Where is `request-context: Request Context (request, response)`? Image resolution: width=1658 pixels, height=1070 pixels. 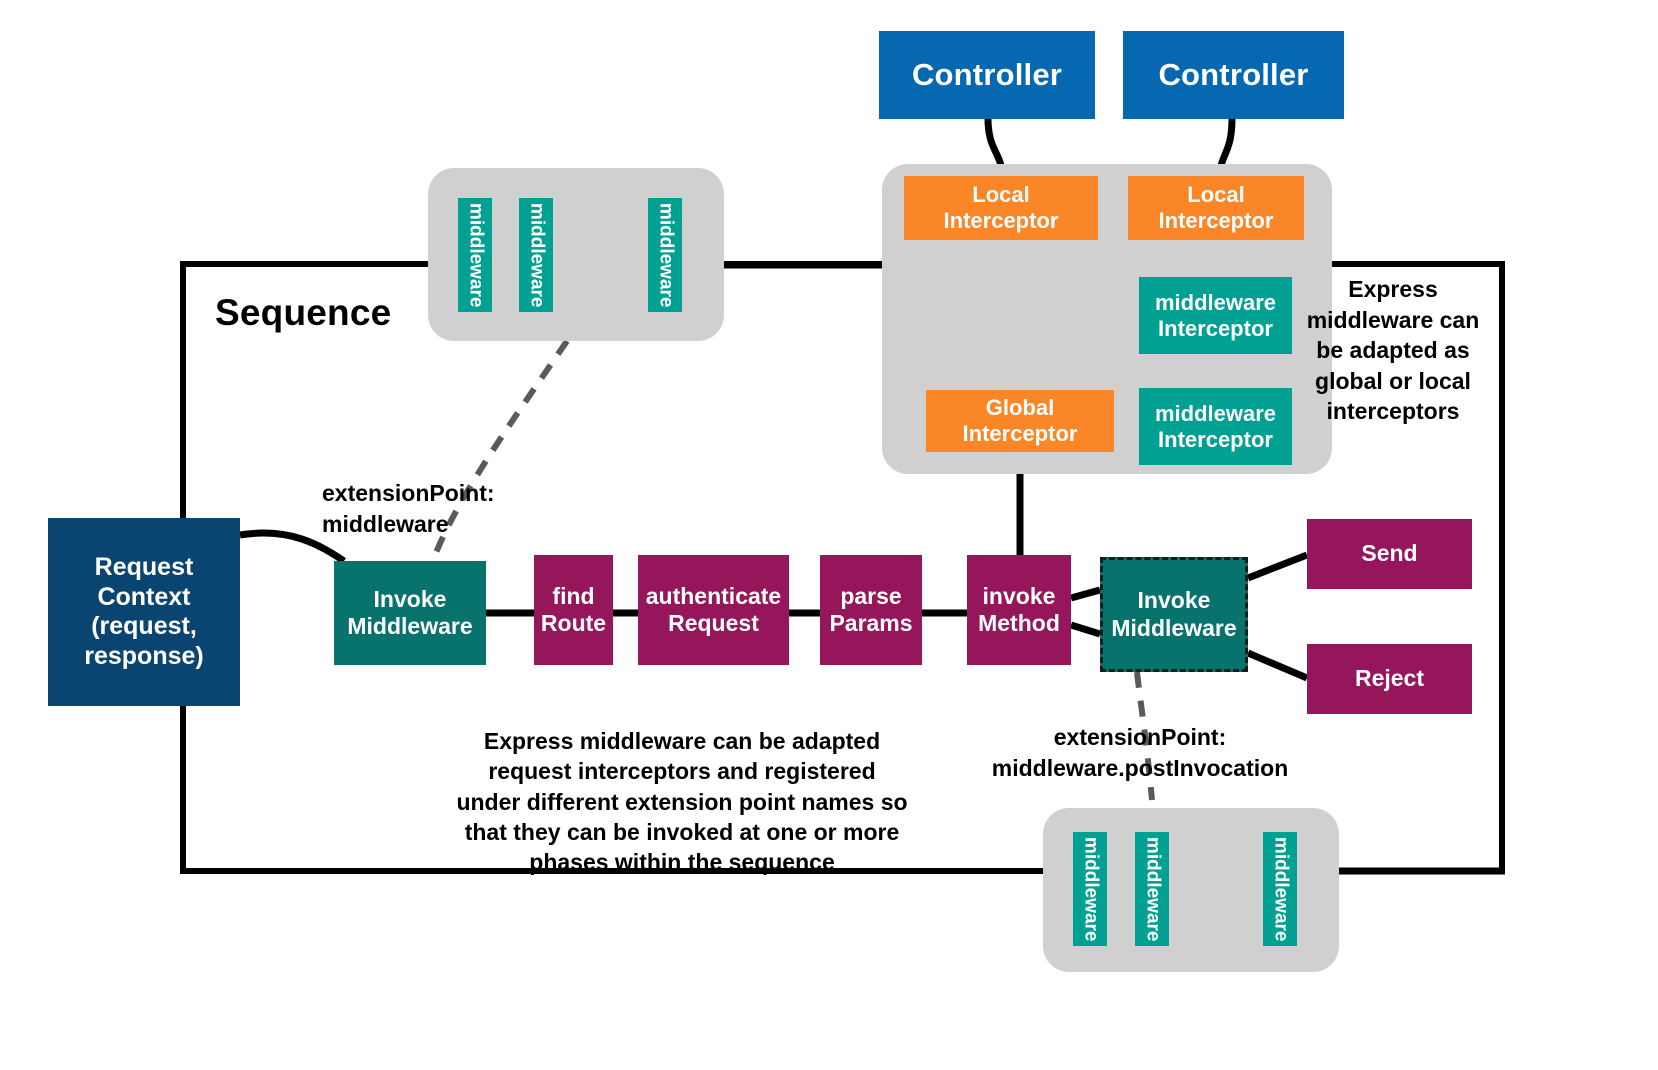 request-context: Request Context (request, response) is located at coordinates (144, 612).